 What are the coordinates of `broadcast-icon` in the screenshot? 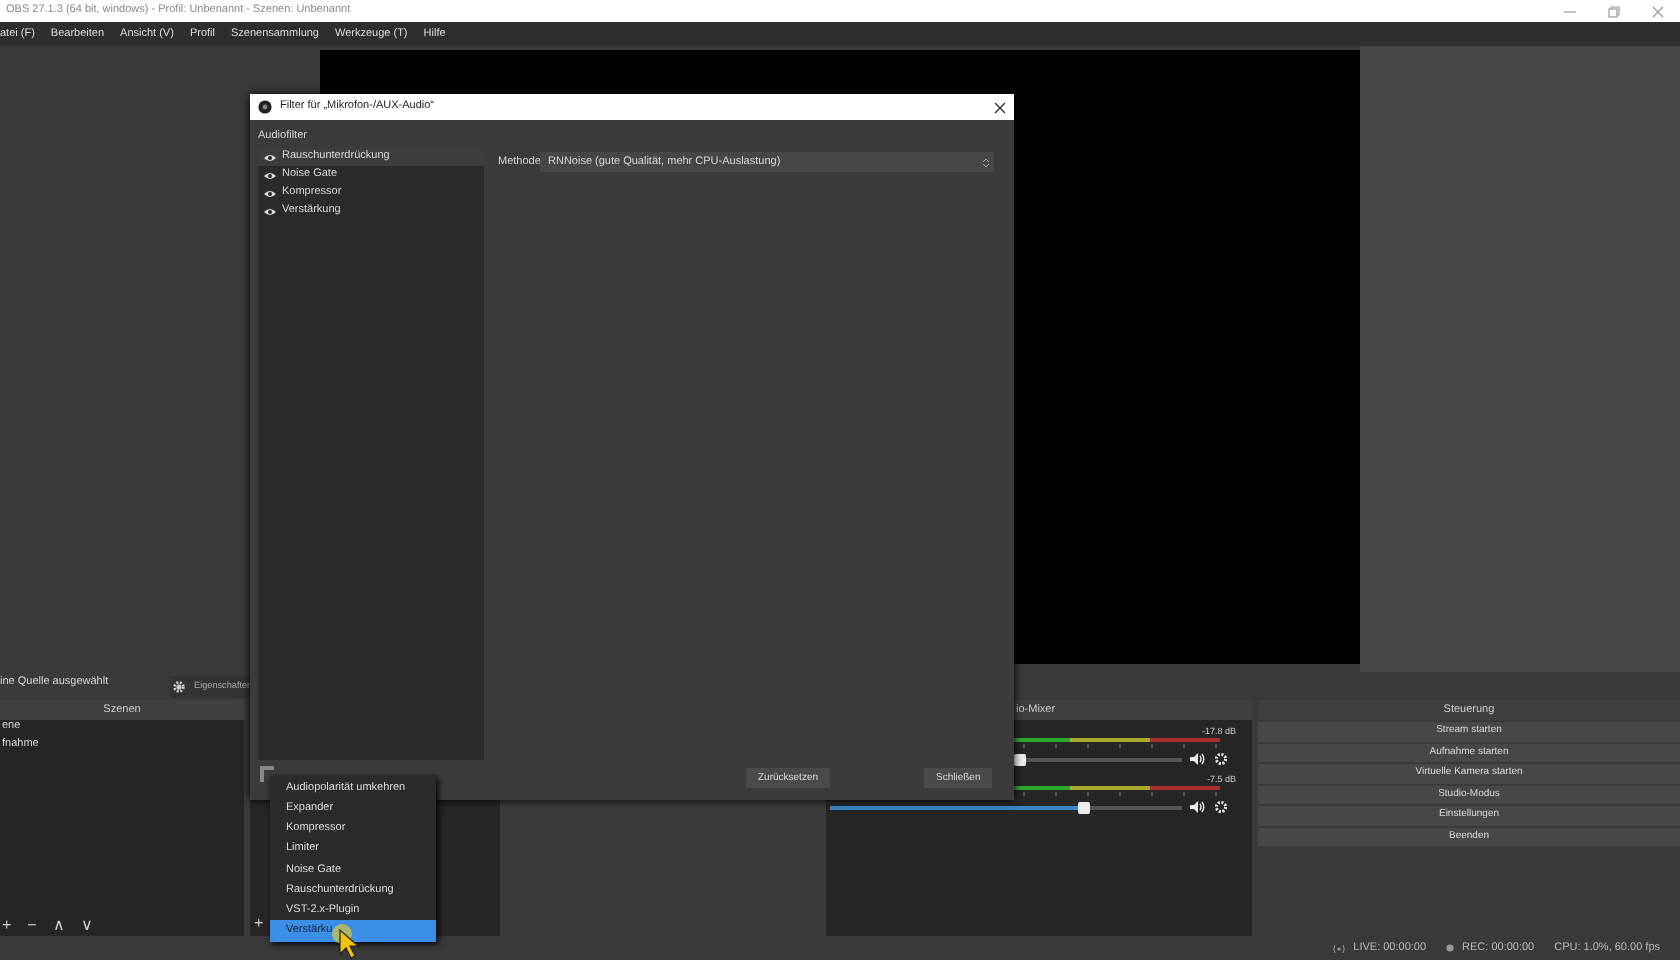 It's located at (1338, 948).